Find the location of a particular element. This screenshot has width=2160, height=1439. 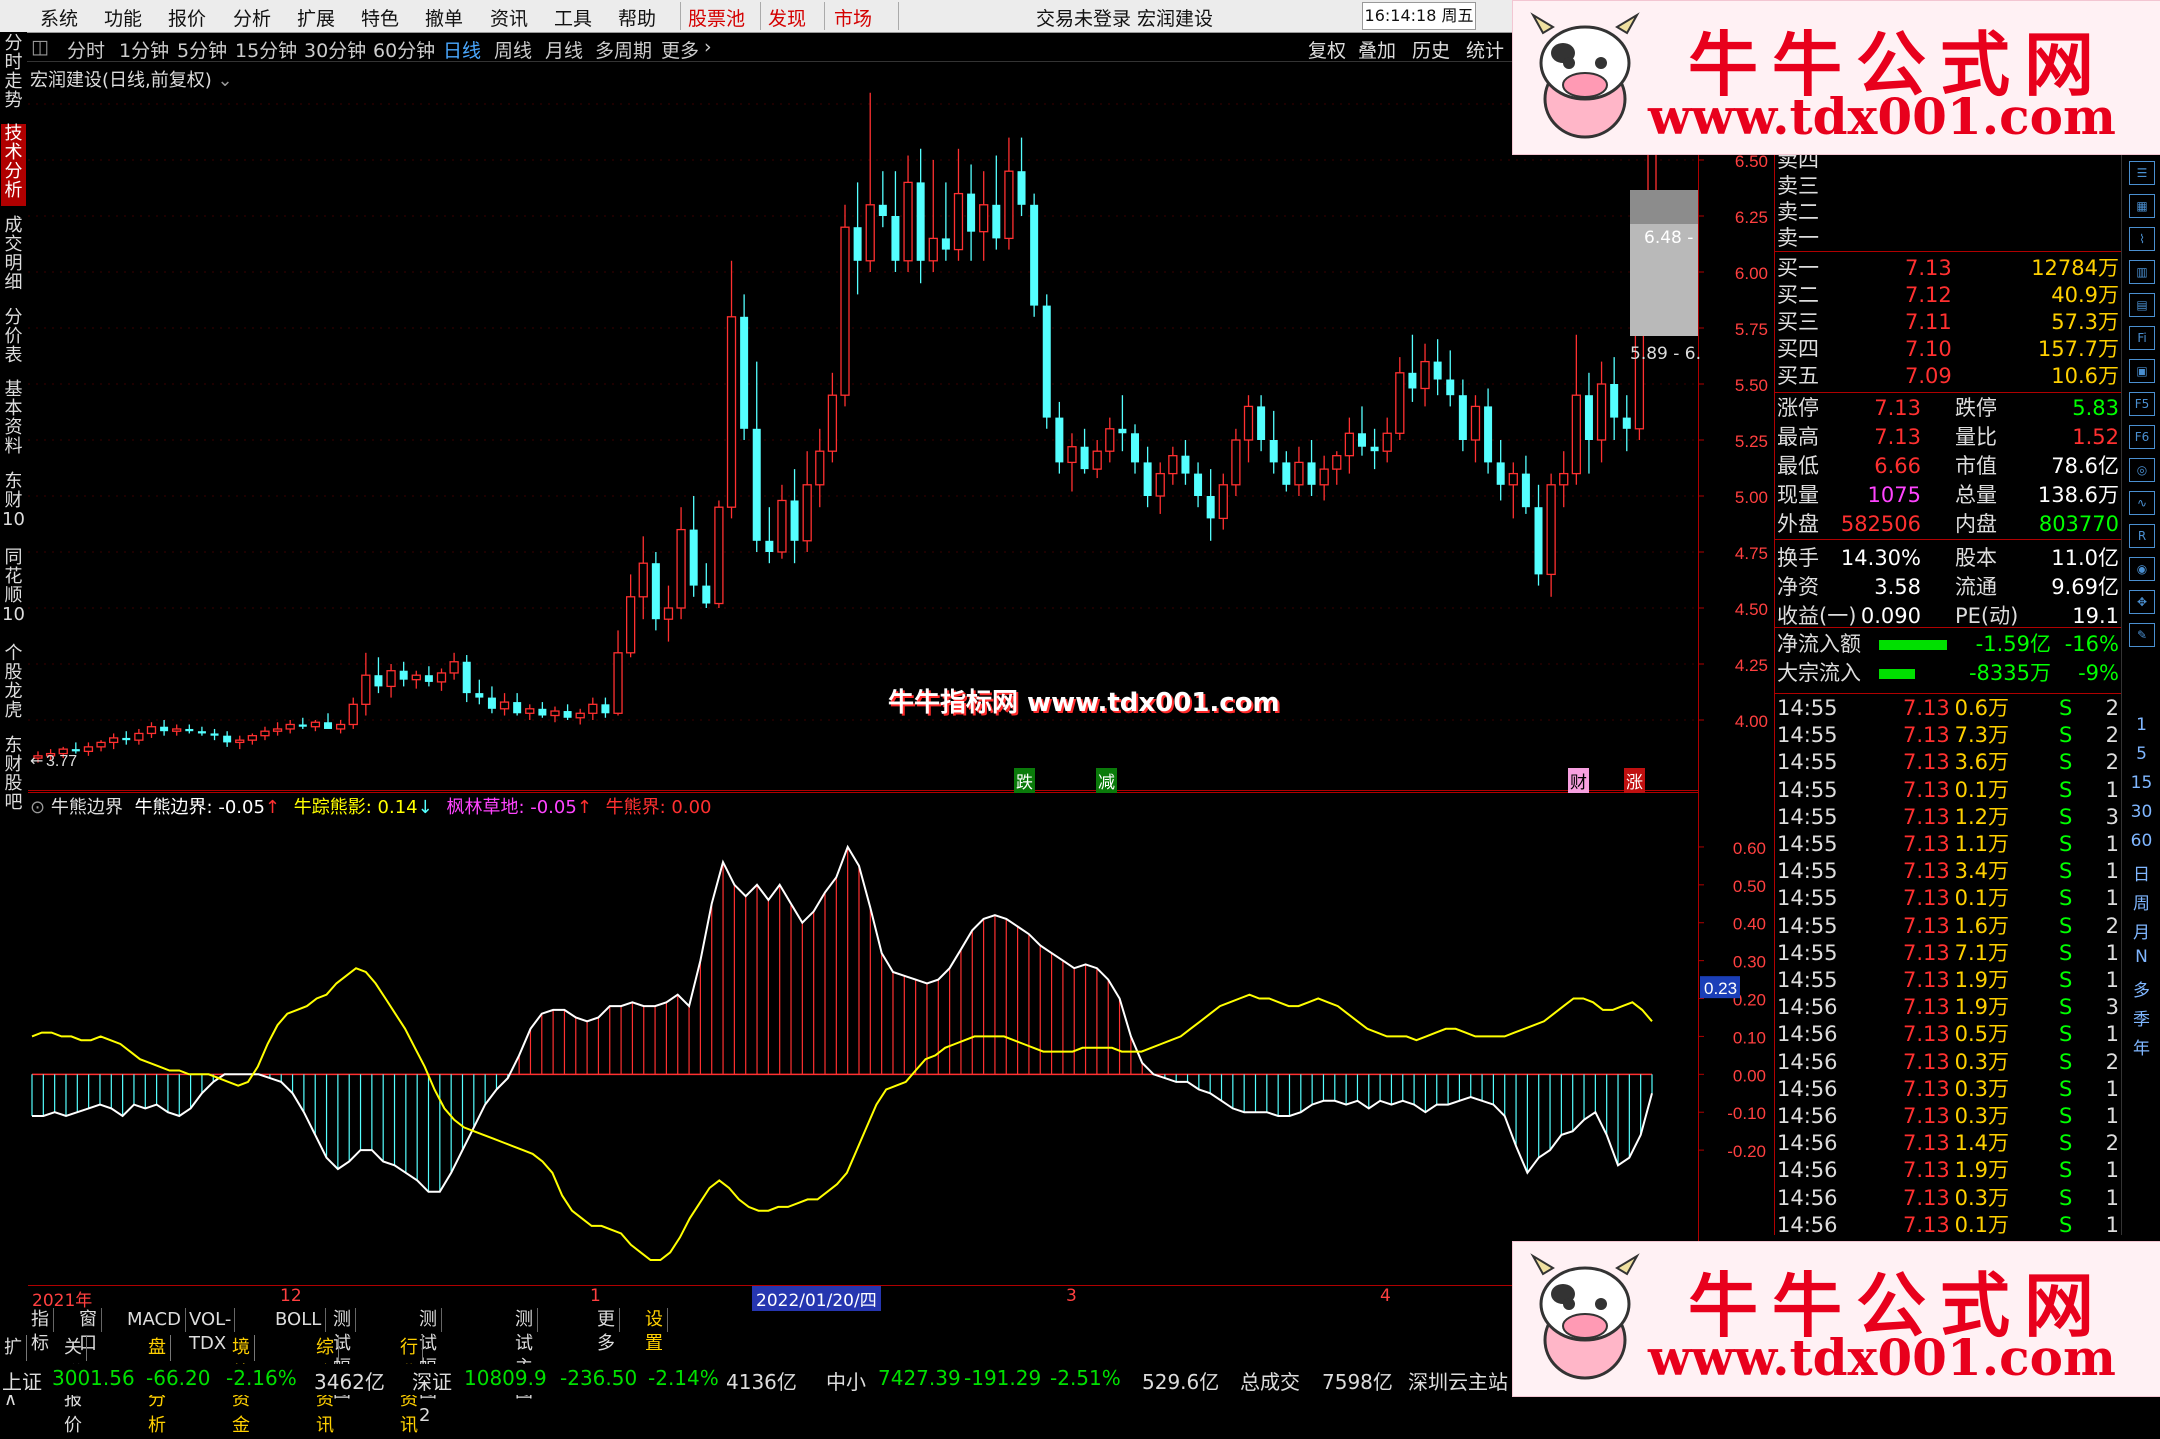

indicator-axis-label: 0.30 is located at coordinates (1749, 962).